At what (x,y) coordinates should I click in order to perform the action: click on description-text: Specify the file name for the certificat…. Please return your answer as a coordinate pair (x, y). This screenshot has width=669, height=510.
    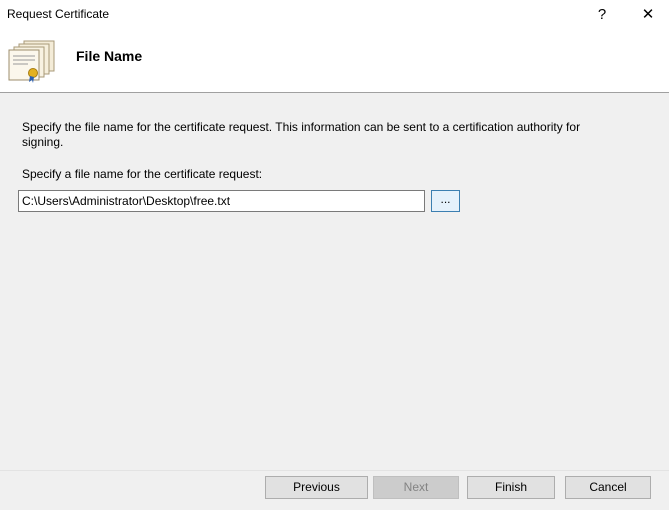
    Looking at the image, I should click on (301, 134).